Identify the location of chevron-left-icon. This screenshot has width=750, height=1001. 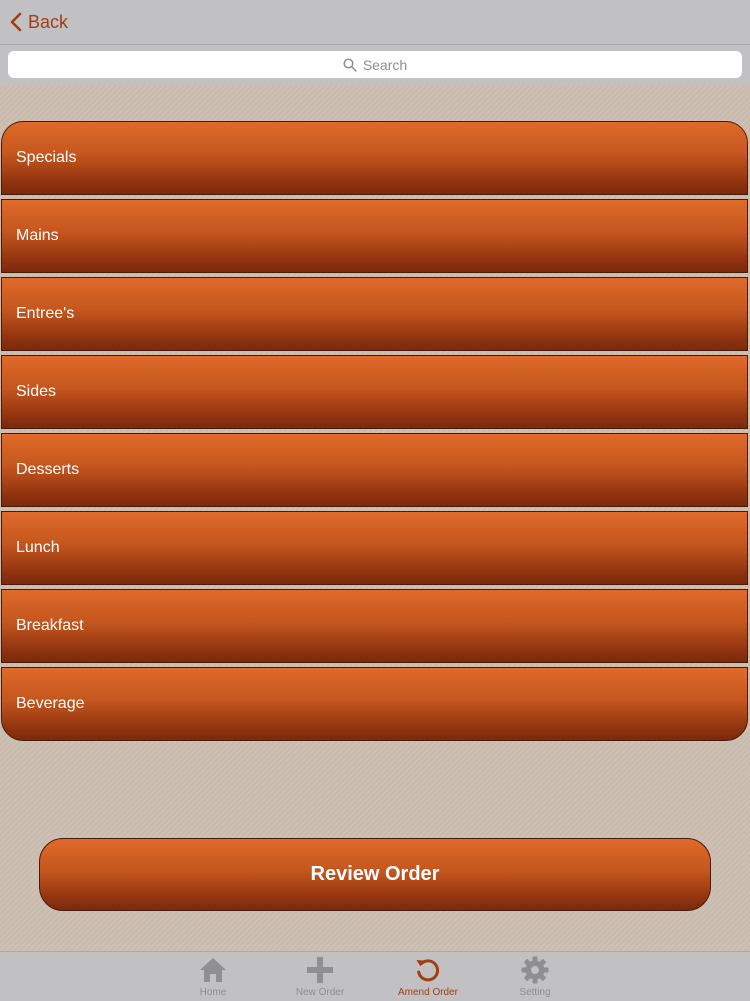
(16, 22).